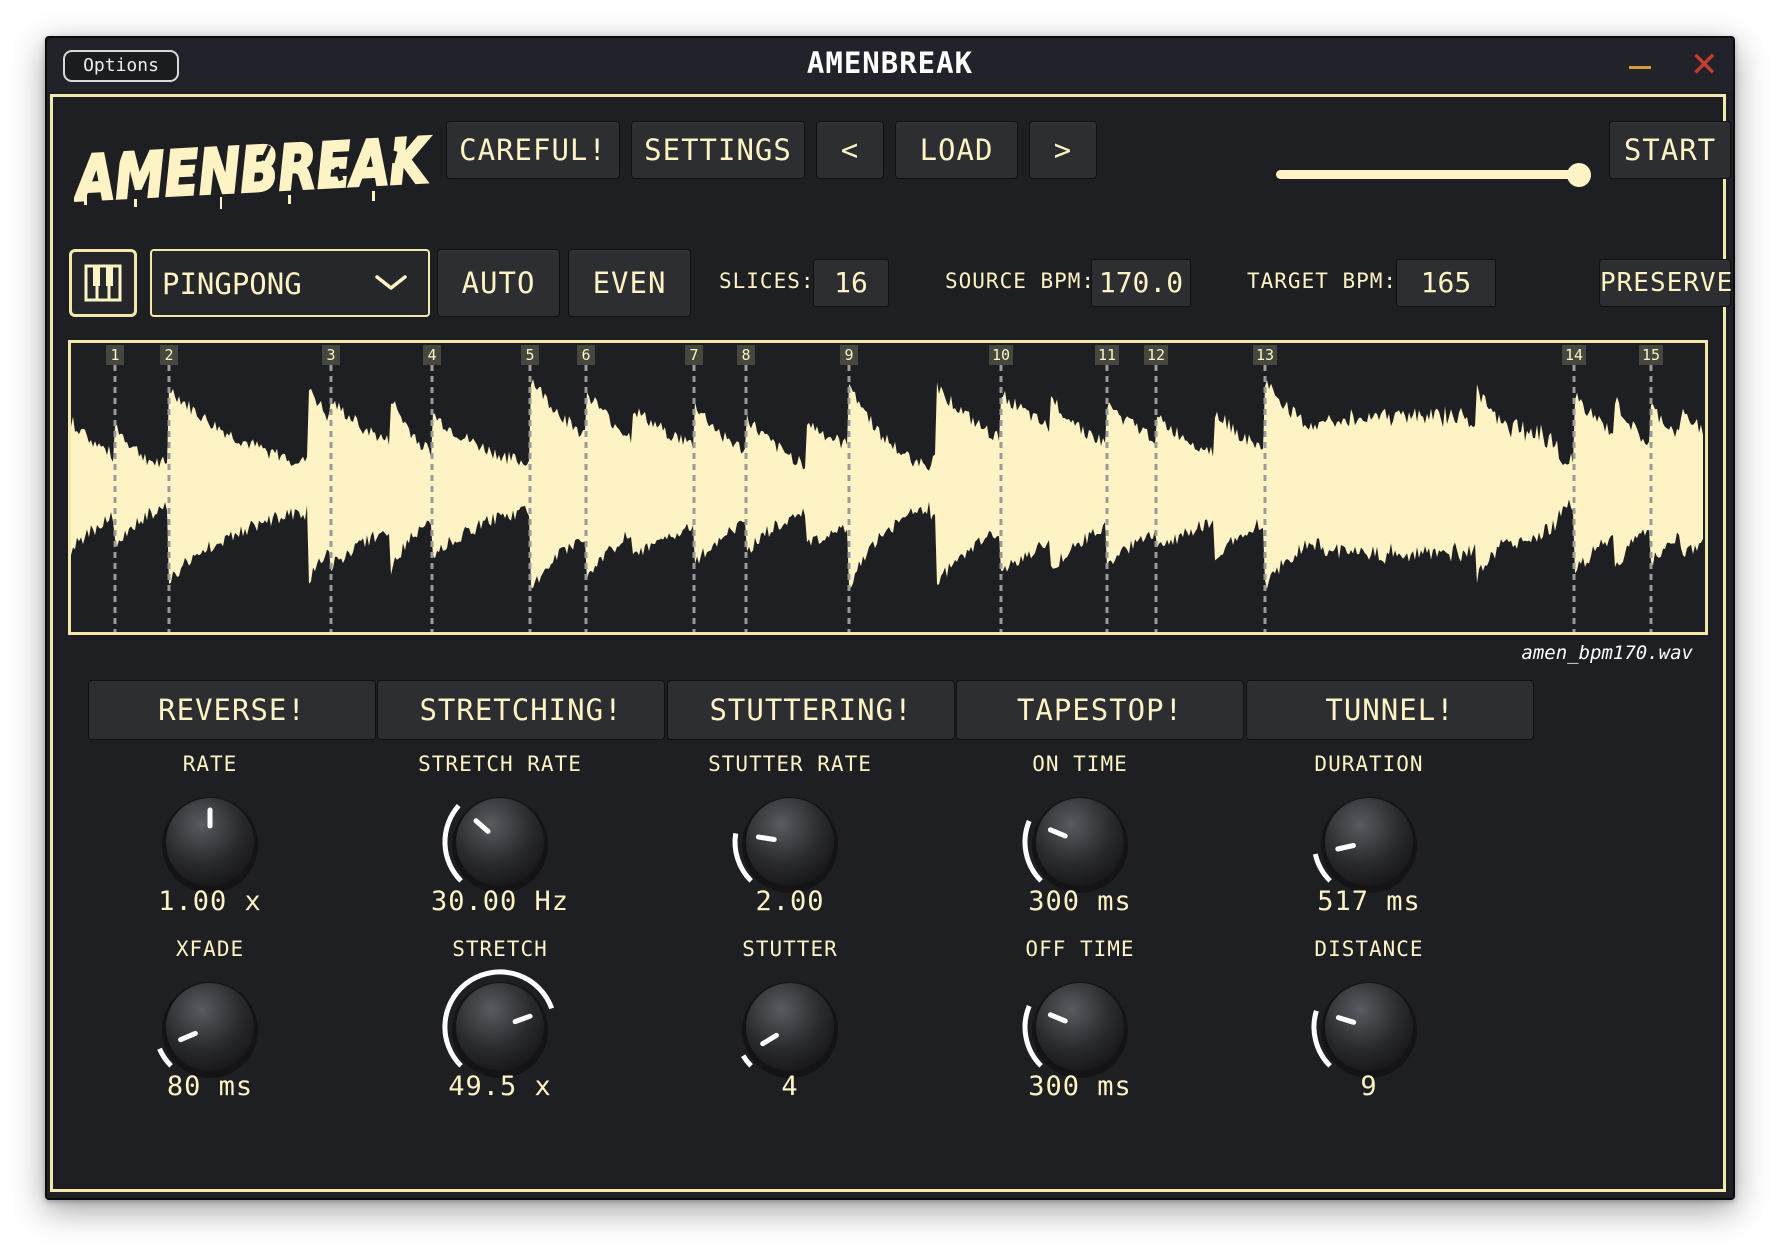 The width and height of the screenshot is (1776, 1248). Describe the element at coordinates (1141, 283) in the screenshot. I see `source-bpm-input: 170.0` at that location.